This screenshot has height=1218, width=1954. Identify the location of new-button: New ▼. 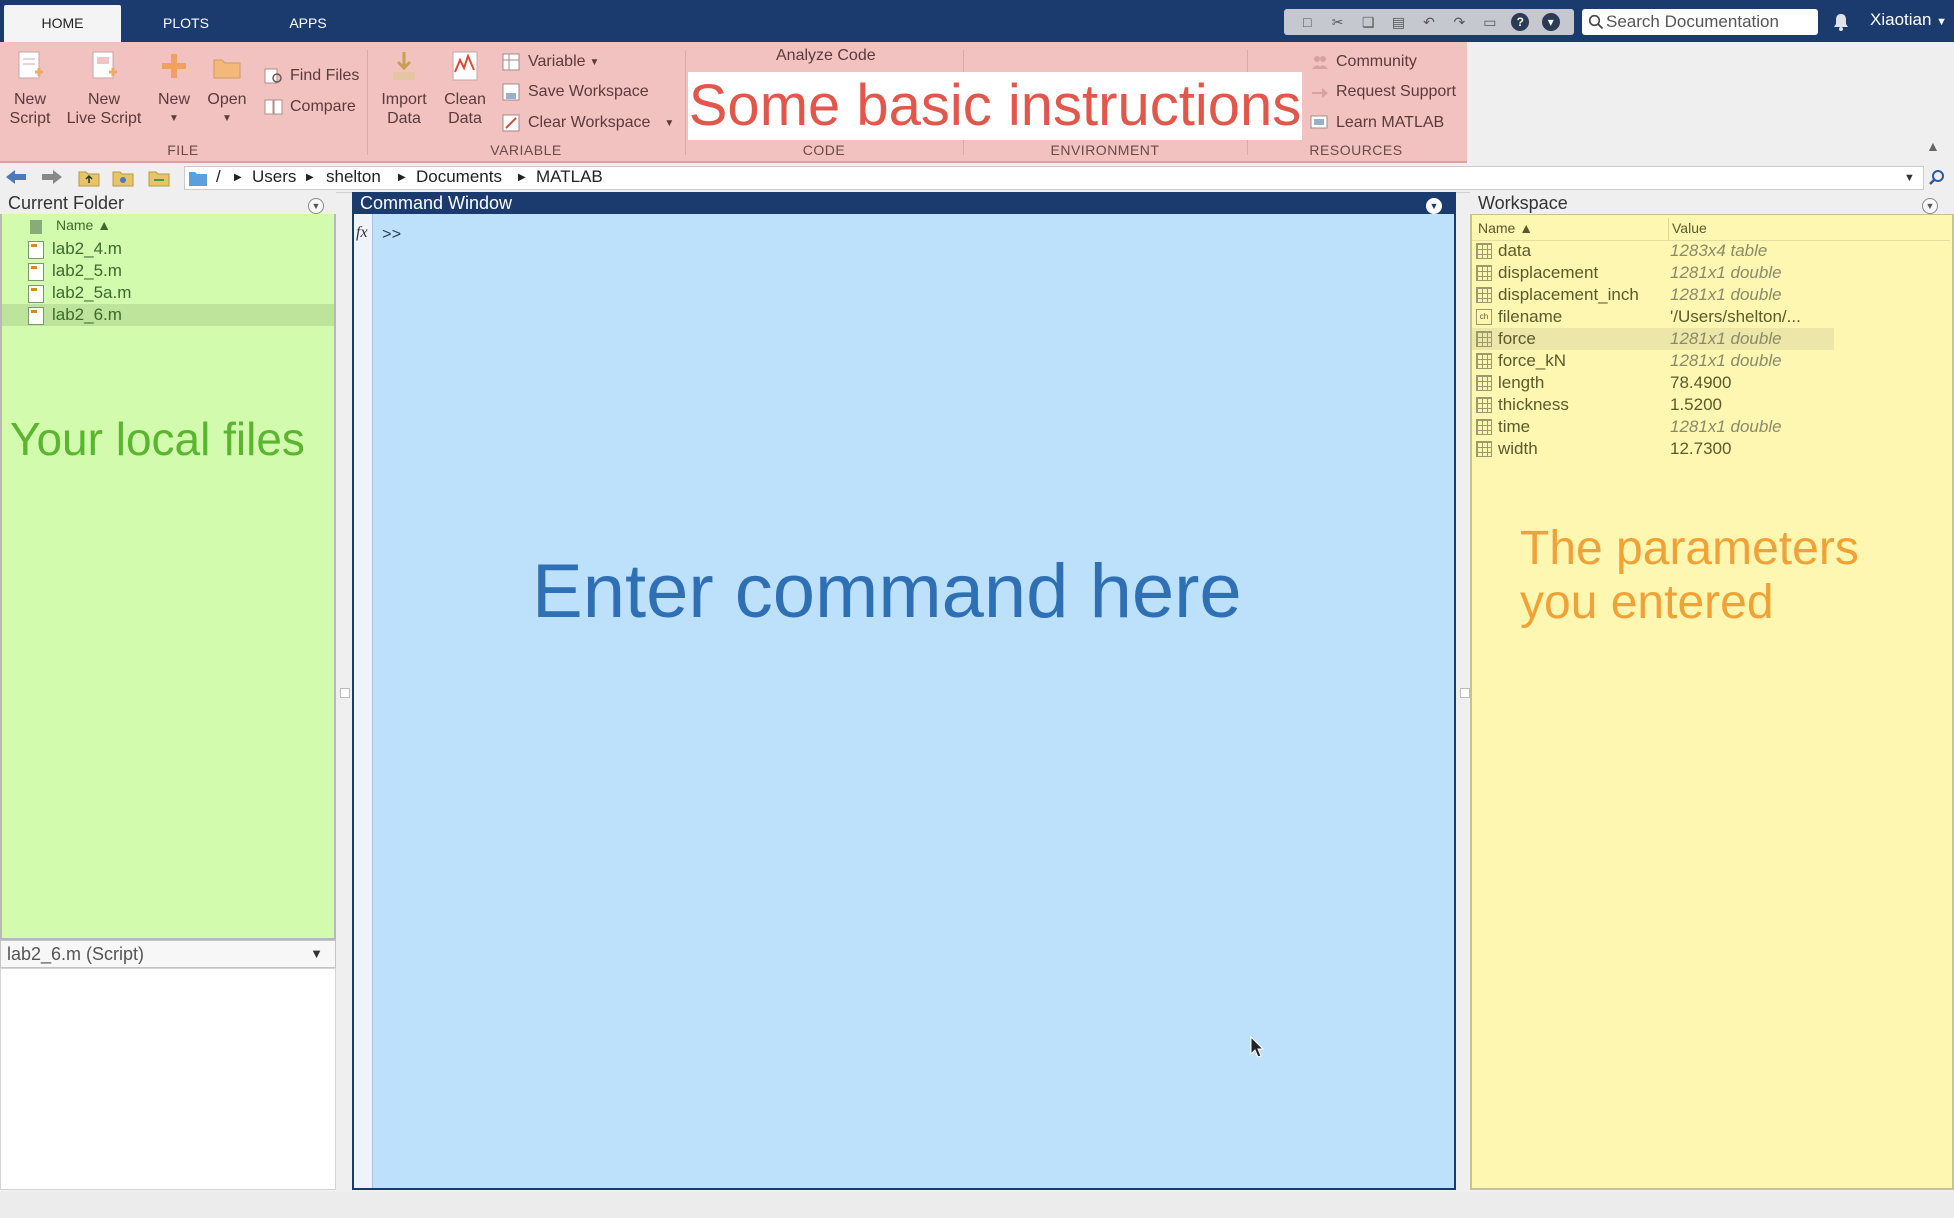
(174, 89).